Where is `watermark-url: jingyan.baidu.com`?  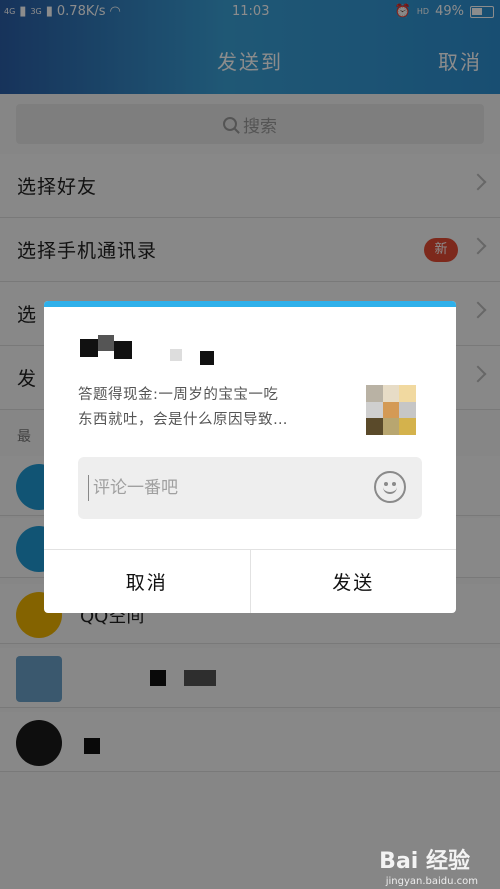 watermark-url: jingyan.baidu.com is located at coordinates (431, 881).